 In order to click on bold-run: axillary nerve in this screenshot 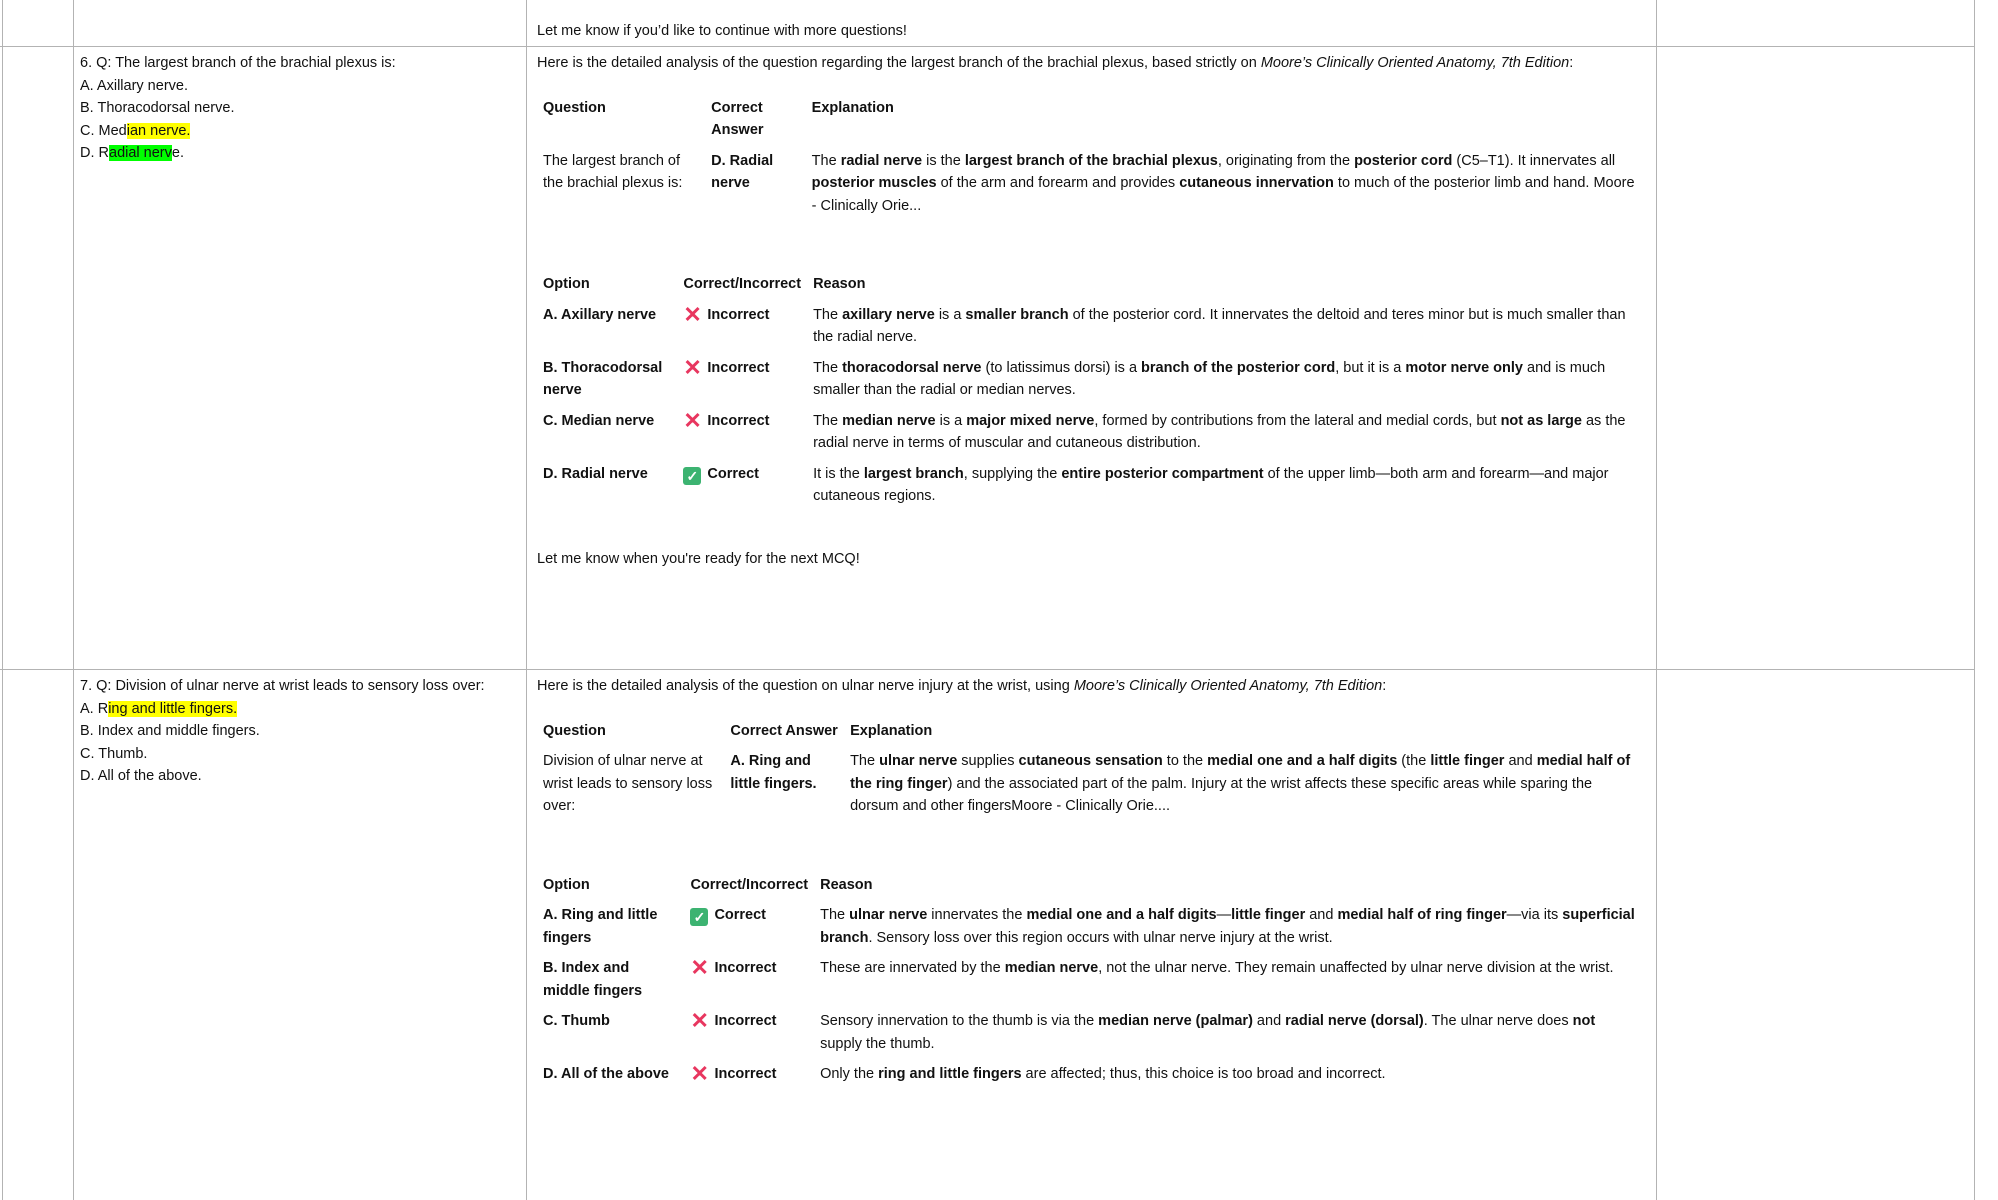, I will do `click(888, 314)`.